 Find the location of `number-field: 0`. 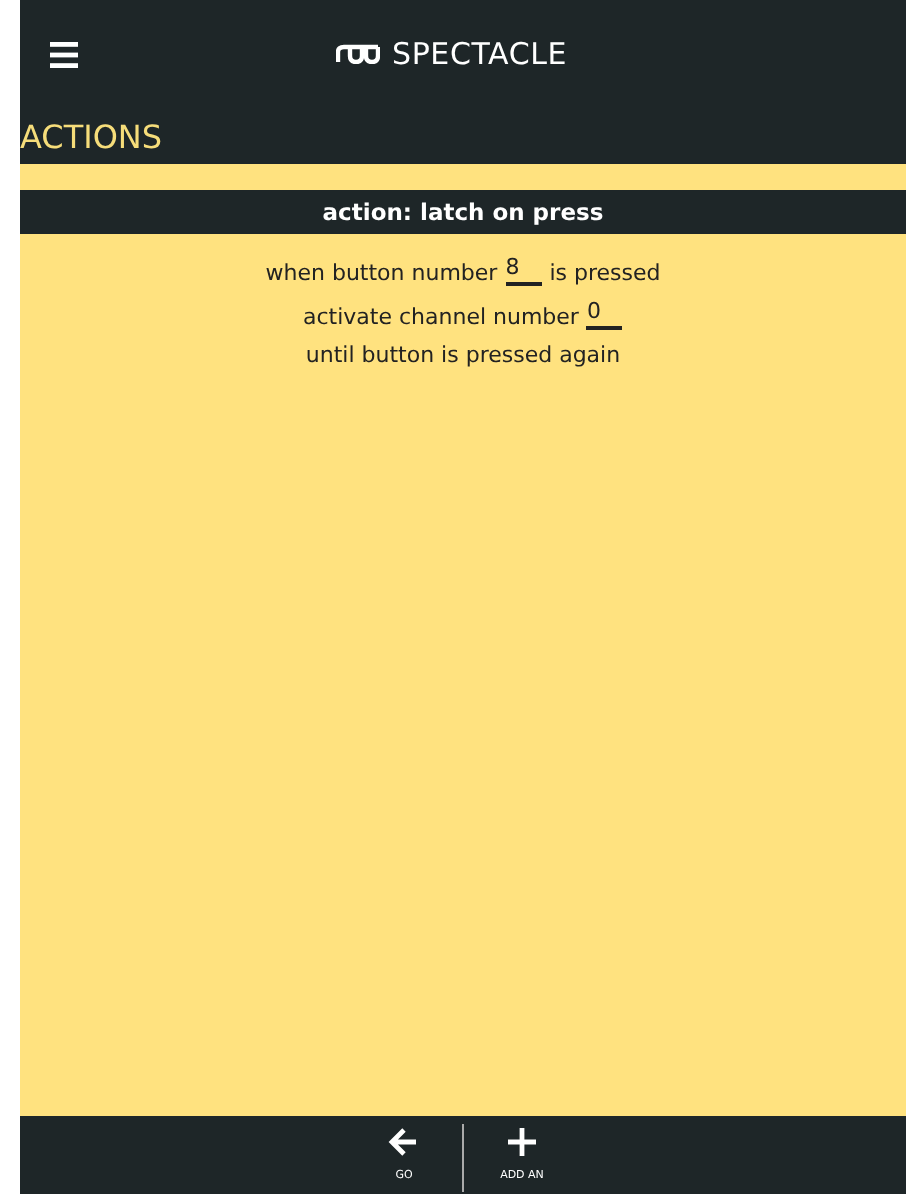

number-field: 0 is located at coordinates (604, 314).